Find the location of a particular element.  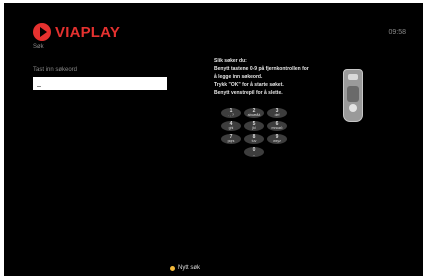

brand-name: VIAPLAY is located at coordinates (88, 32).